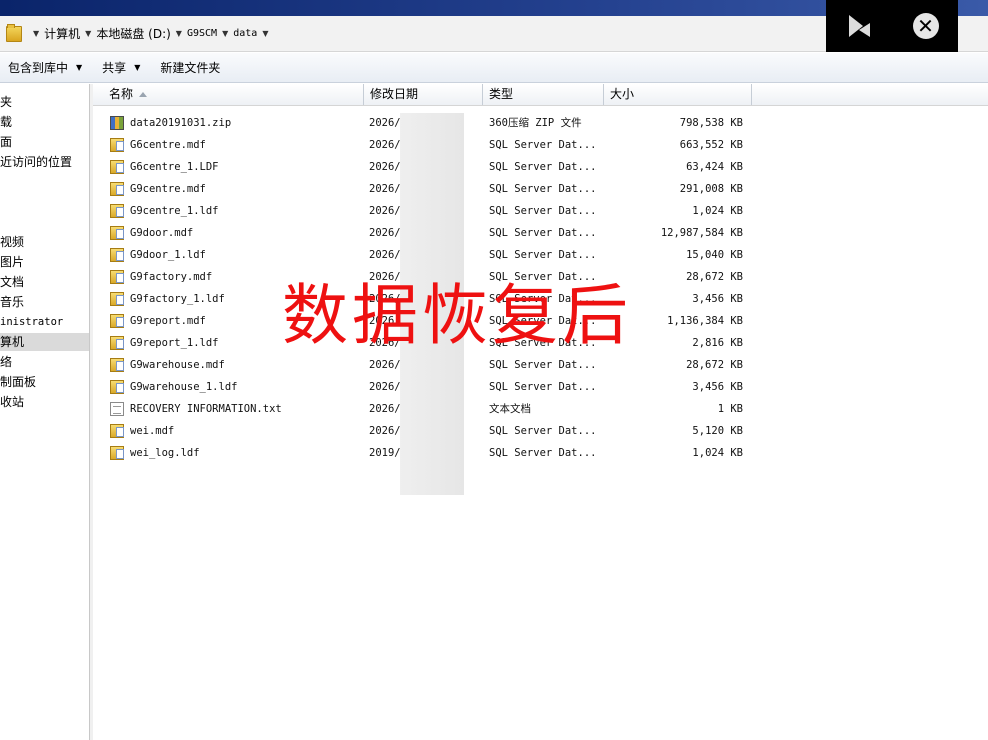 The height and width of the screenshot is (740, 988). I want to click on column-header-date: 修改日期, so click(423, 94).